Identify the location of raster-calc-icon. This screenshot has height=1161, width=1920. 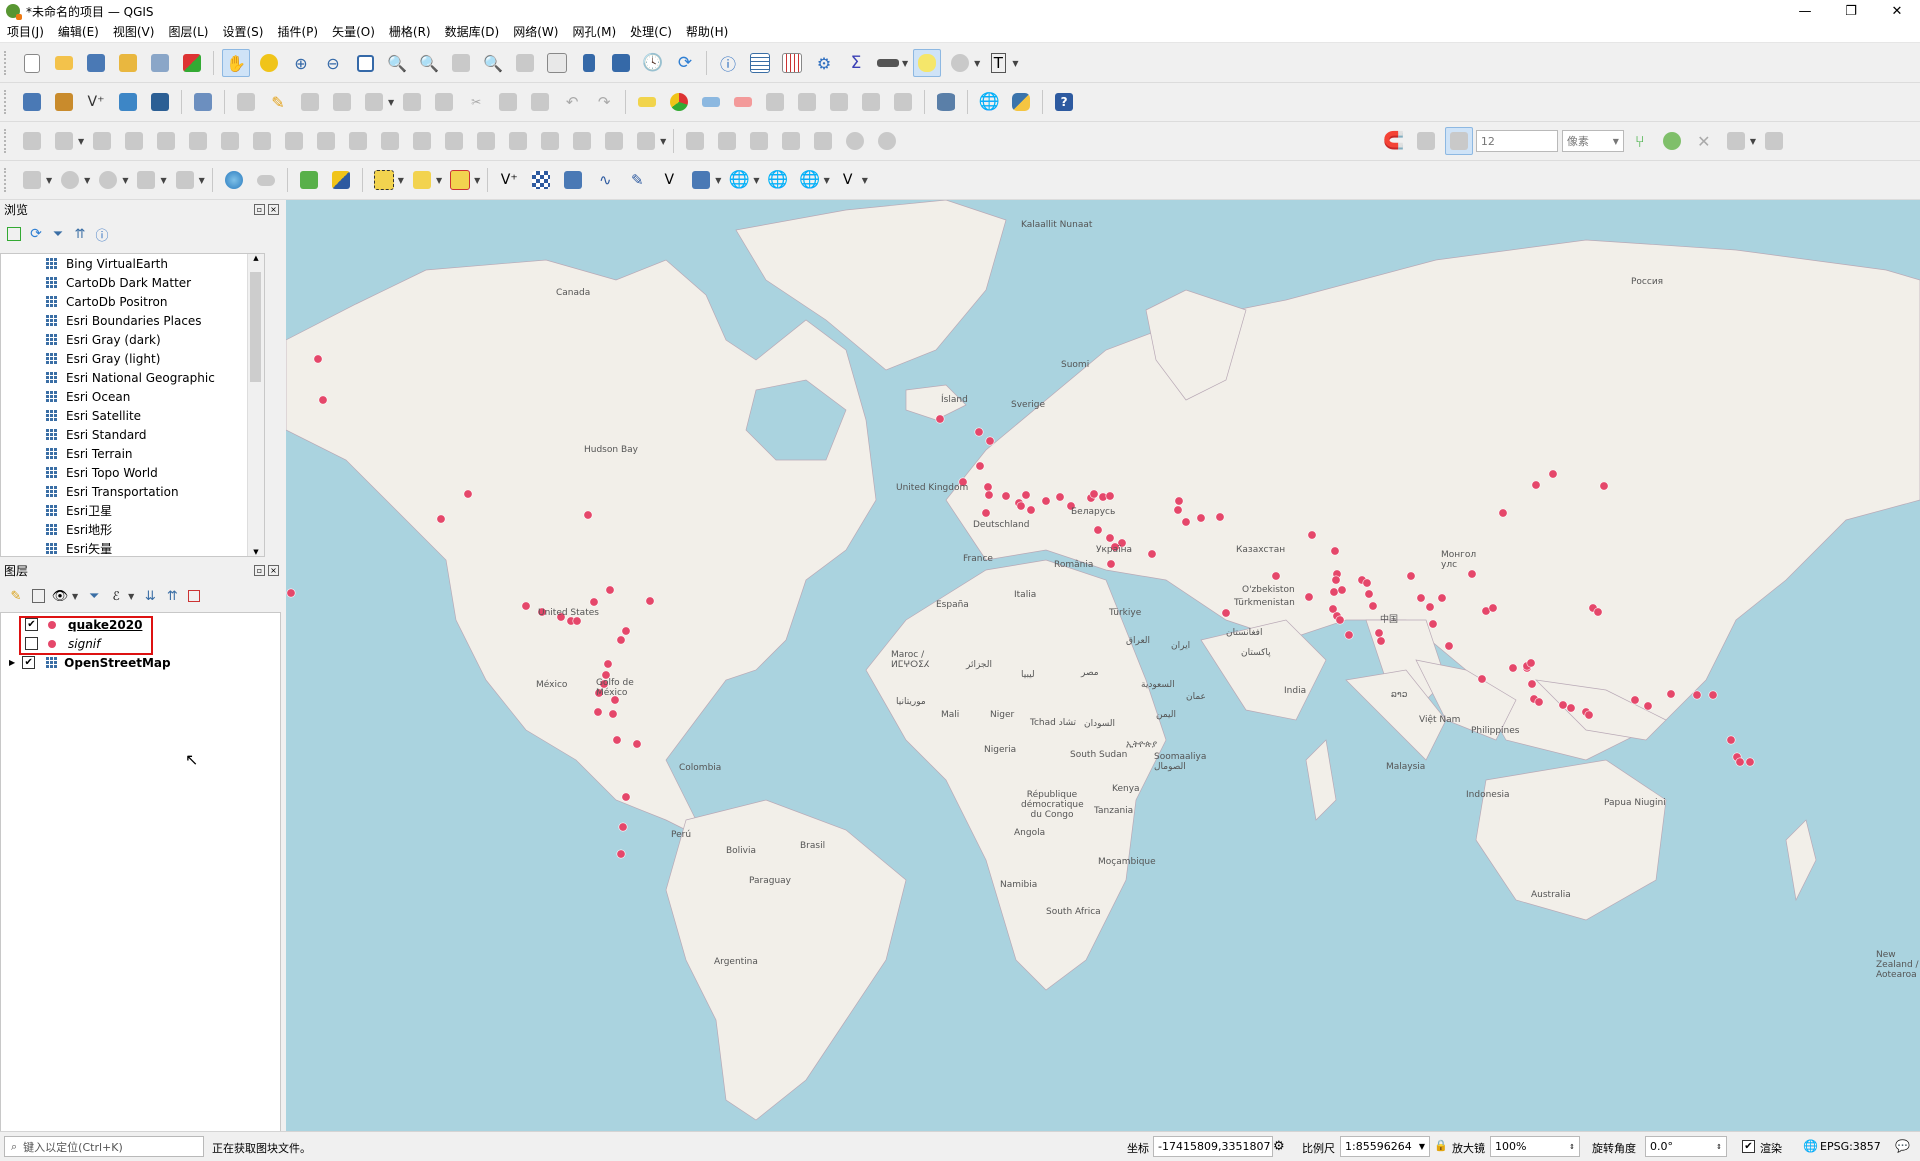
(759, 141).